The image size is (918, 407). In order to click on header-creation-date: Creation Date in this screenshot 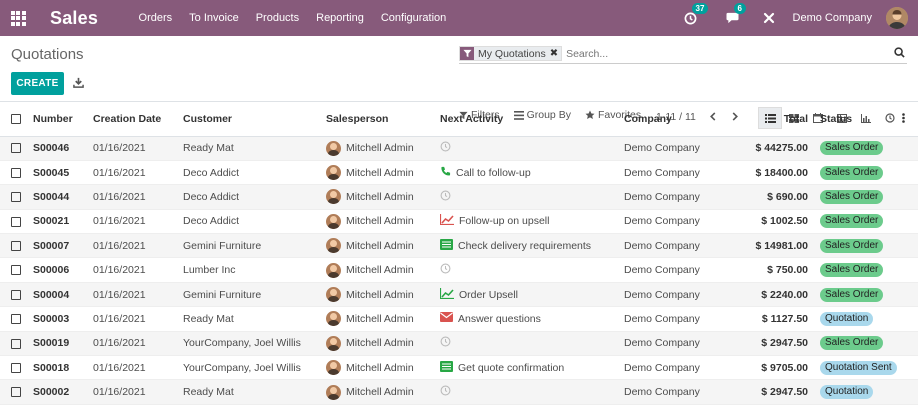, I will do `click(138, 120)`.